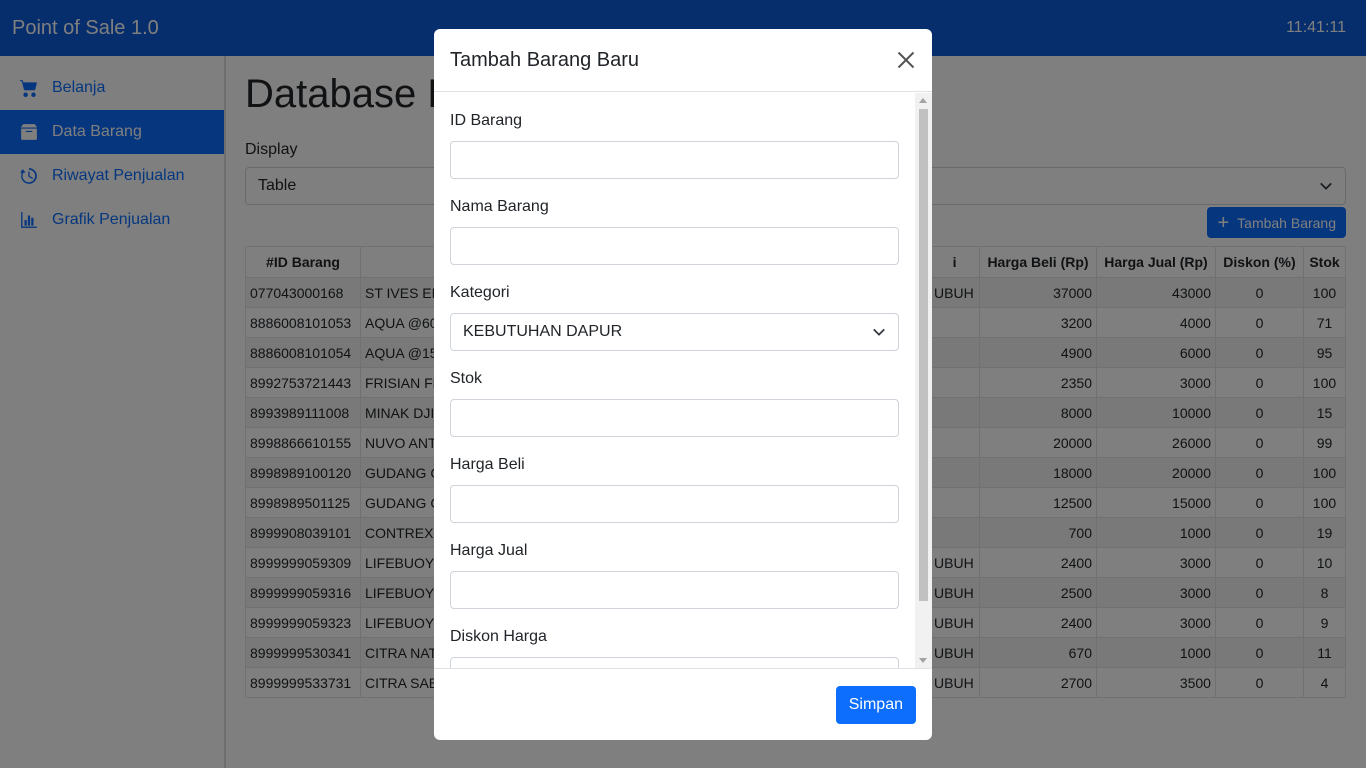 This screenshot has height=768, width=1366. I want to click on harga-beli-label: Harga Beli, so click(487, 464).